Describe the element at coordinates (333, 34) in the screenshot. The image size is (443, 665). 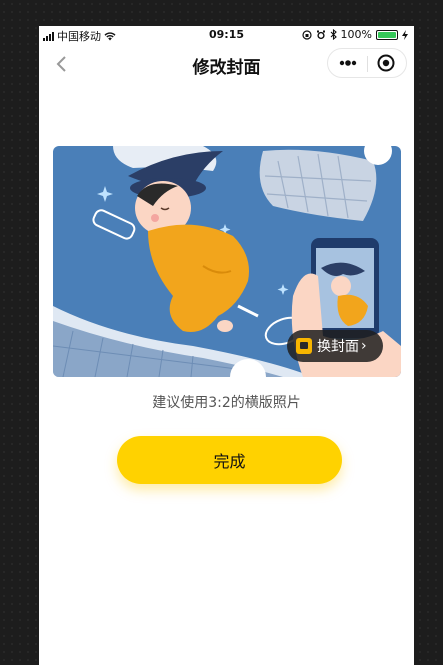
I see `bluetooth-icon` at that location.